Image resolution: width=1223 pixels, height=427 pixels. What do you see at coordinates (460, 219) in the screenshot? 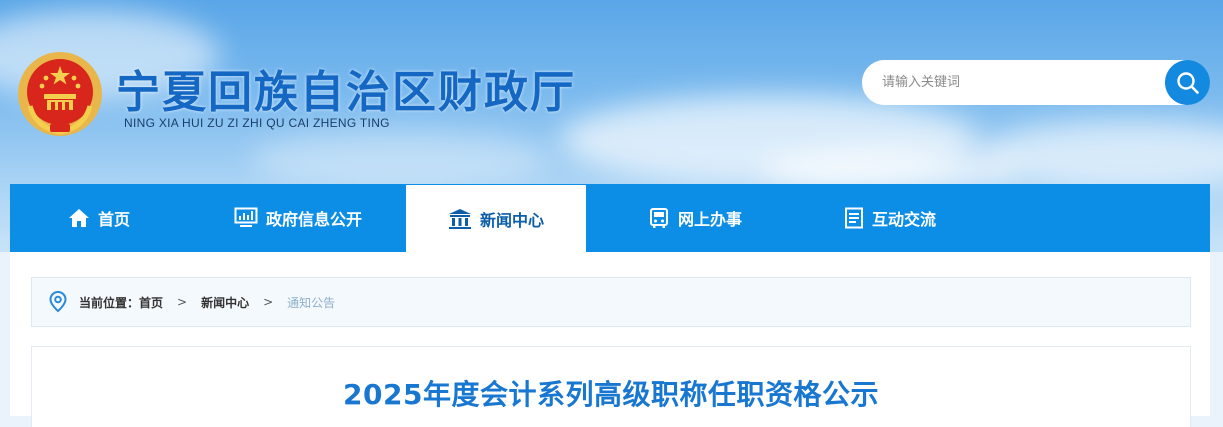
I see `building-icon` at bounding box center [460, 219].